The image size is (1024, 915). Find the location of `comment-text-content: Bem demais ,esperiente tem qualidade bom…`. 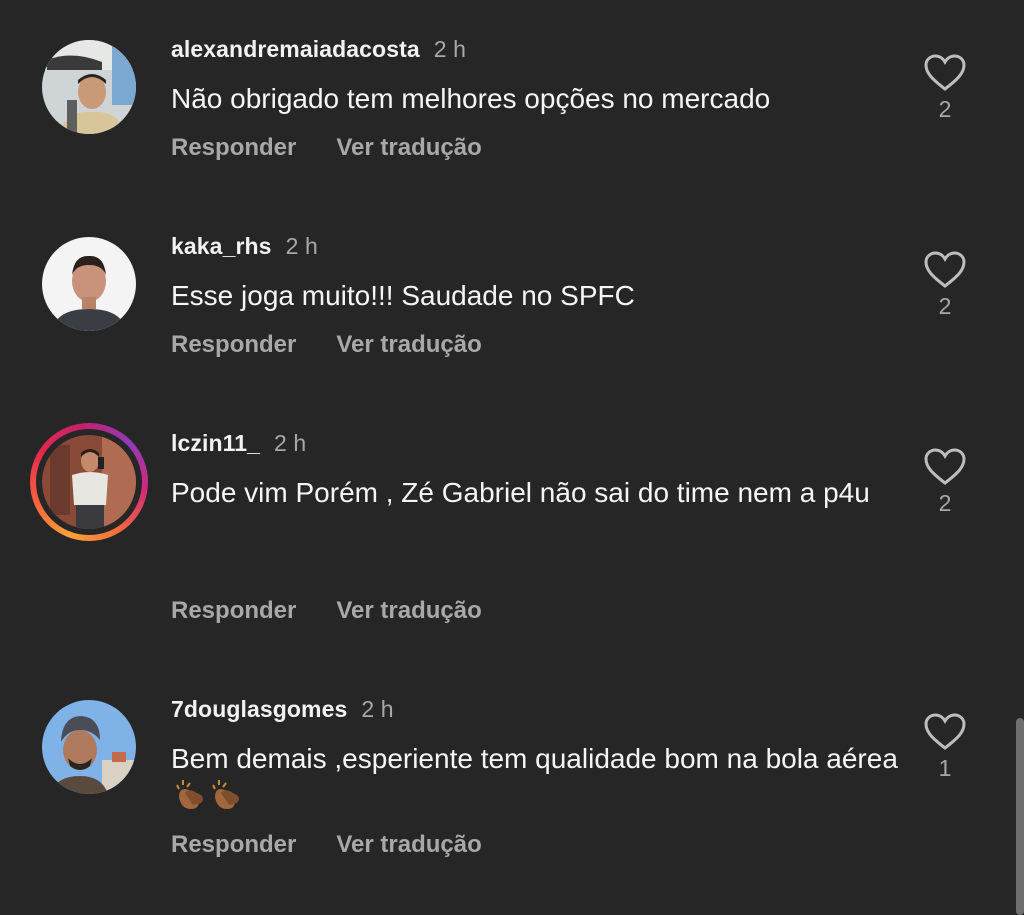

comment-text-content: Bem demais ,esperiente tem qualidade bom… is located at coordinates (534, 758).